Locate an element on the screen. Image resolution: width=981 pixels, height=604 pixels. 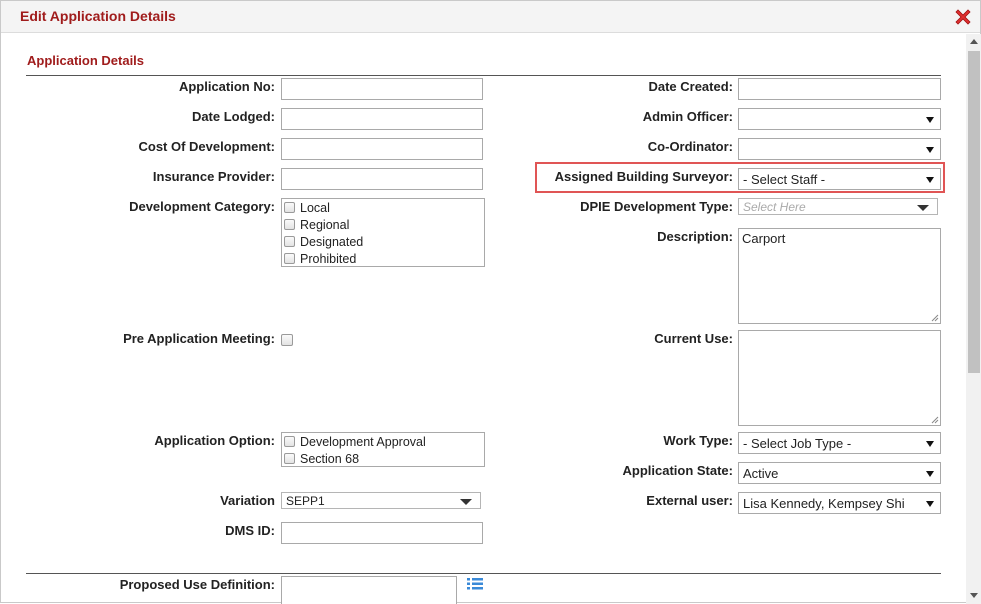
dpie-development-type-label: DPIE Development Type: is located at coordinates (656, 206).